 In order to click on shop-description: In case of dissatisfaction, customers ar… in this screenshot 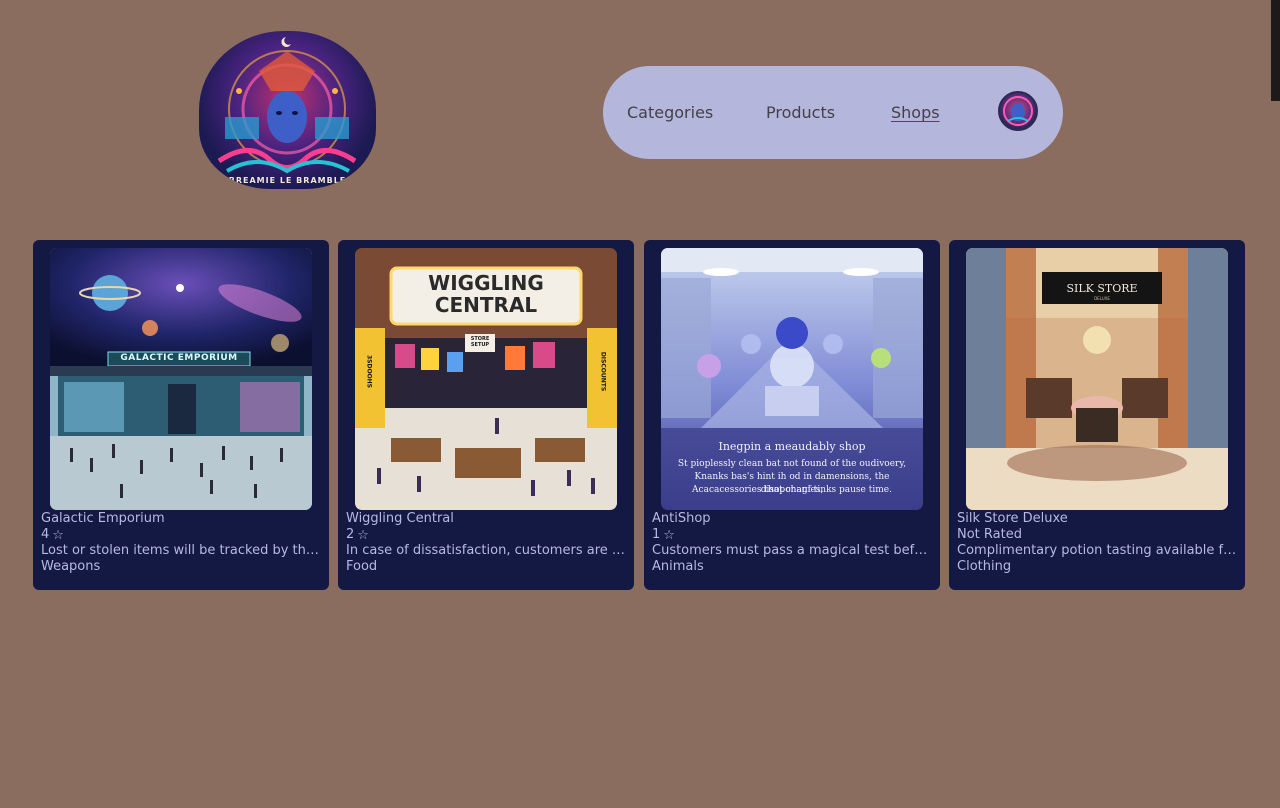, I will do `click(486, 550)`.